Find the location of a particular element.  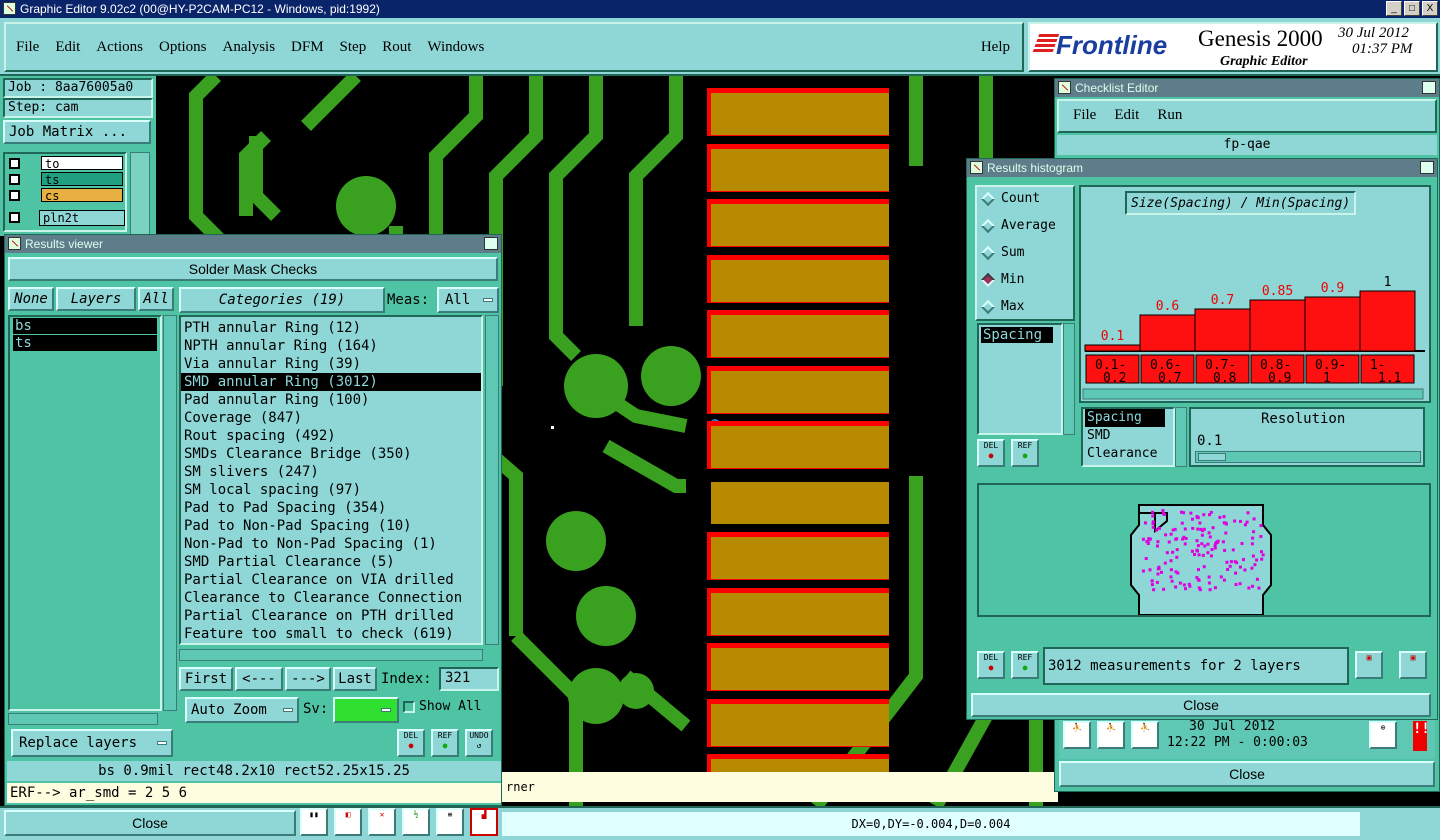

checklist-close-icon: ✕ is located at coordinates (1429, 87).